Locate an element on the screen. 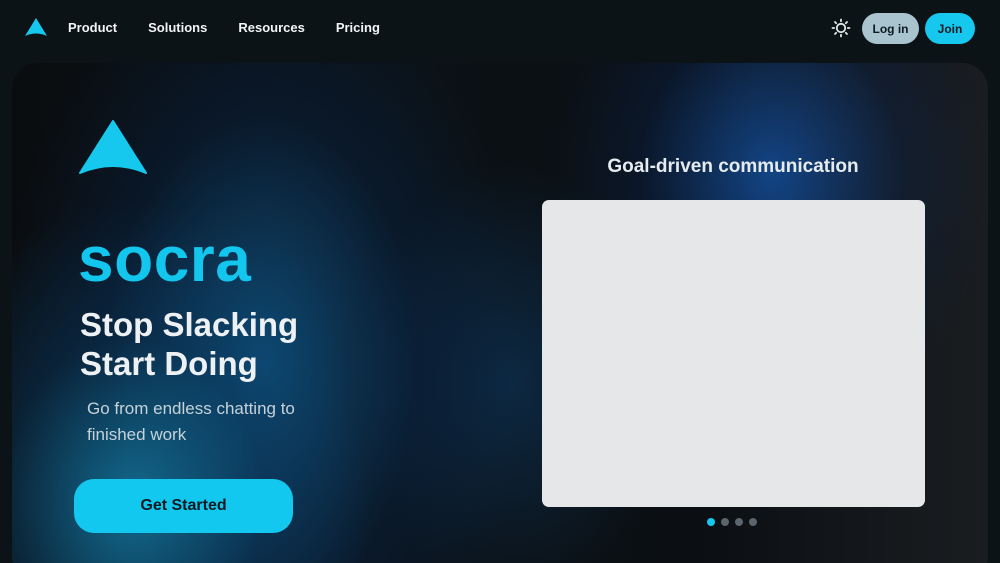 Image resolution: width=1000 pixels, height=563 pixels. headline-line-1: Stop Slacking is located at coordinates (189, 324).